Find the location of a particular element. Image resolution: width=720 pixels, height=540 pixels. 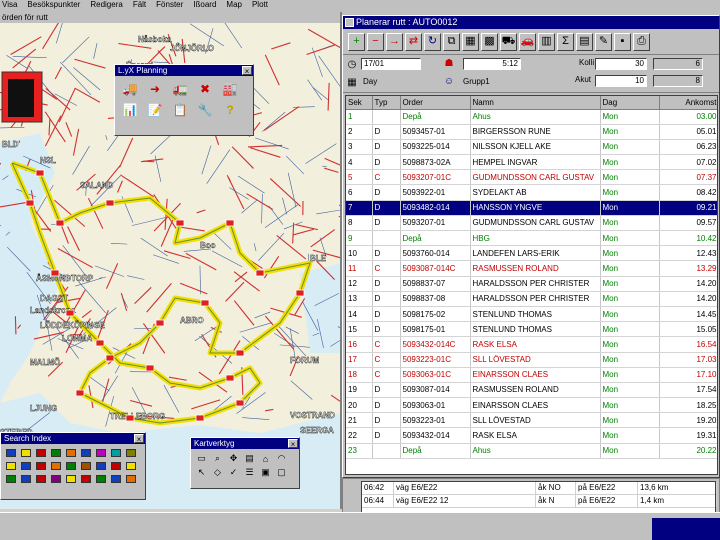

search-index-close-button: × is located at coordinates (139, 439).